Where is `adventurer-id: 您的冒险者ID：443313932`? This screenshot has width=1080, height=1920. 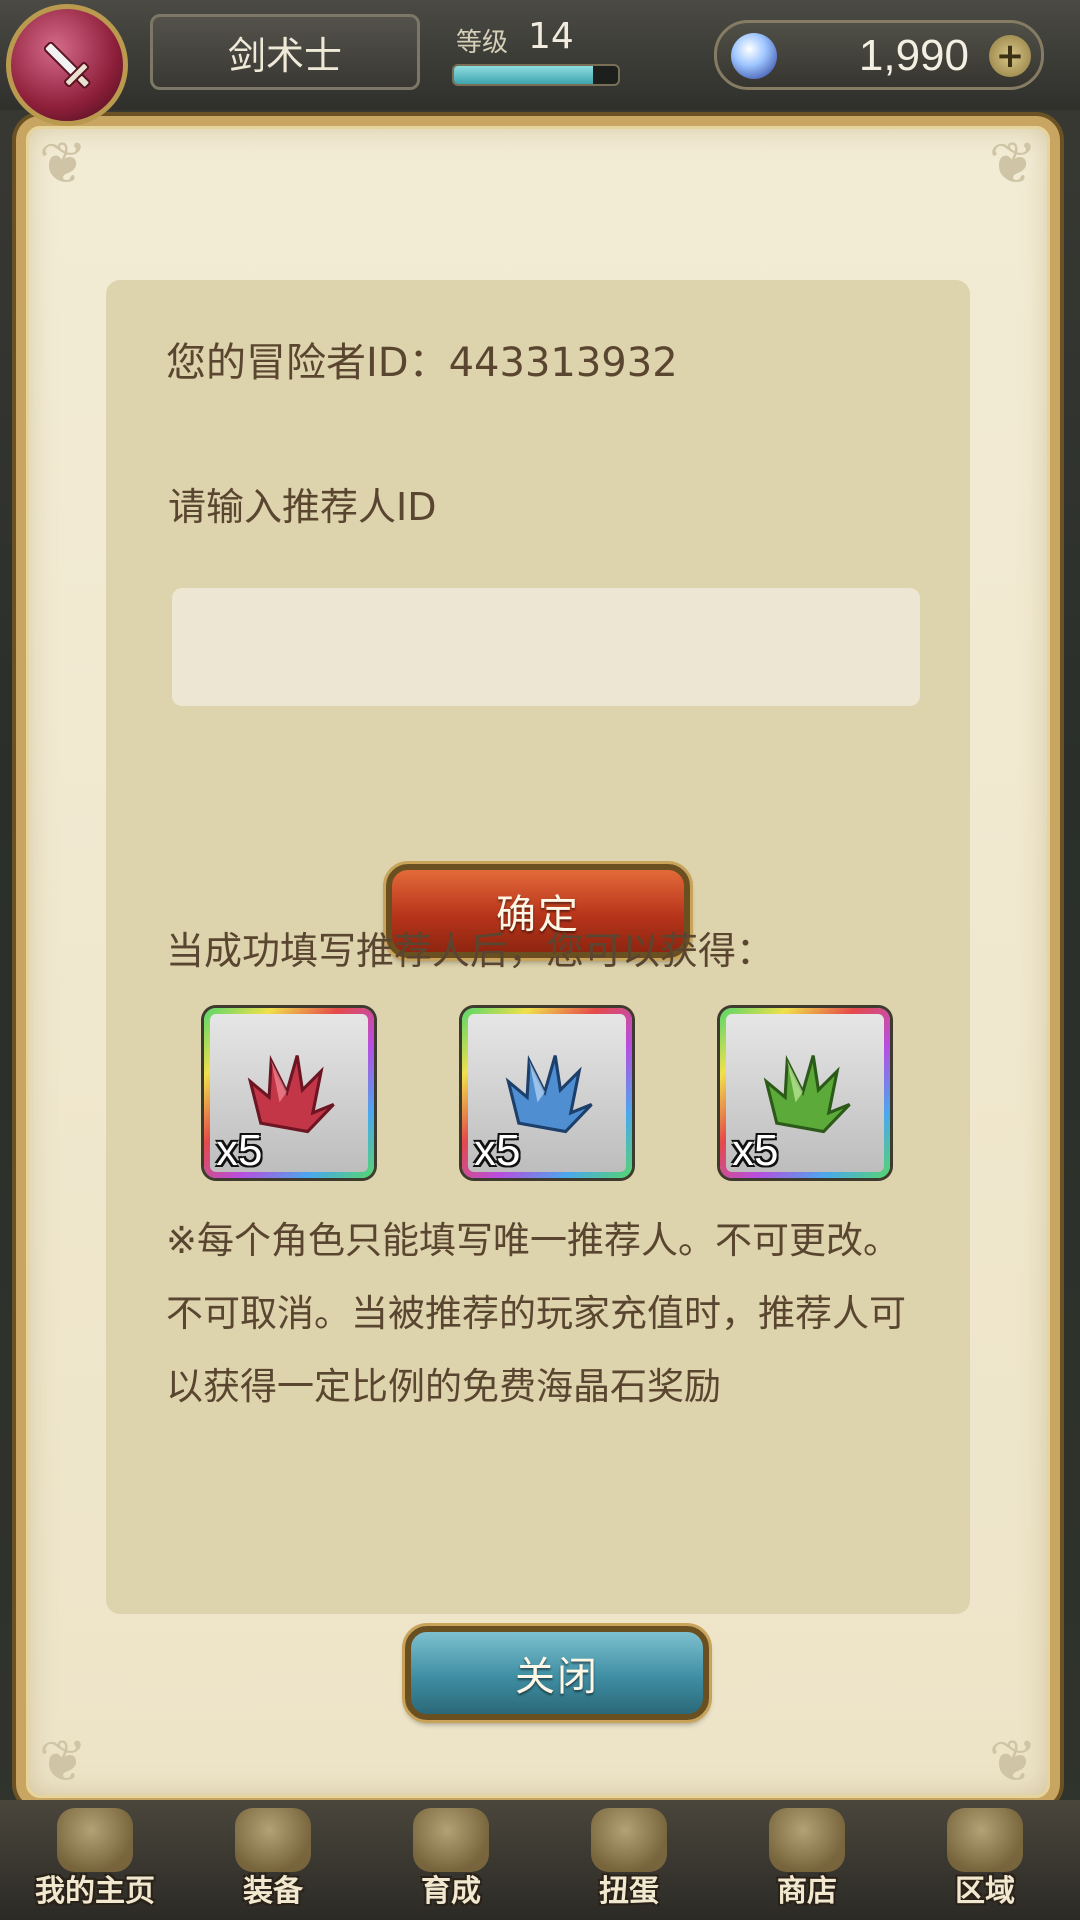
adventurer-id: 您的冒险者ID：443313932 is located at coordinates (422, 363).